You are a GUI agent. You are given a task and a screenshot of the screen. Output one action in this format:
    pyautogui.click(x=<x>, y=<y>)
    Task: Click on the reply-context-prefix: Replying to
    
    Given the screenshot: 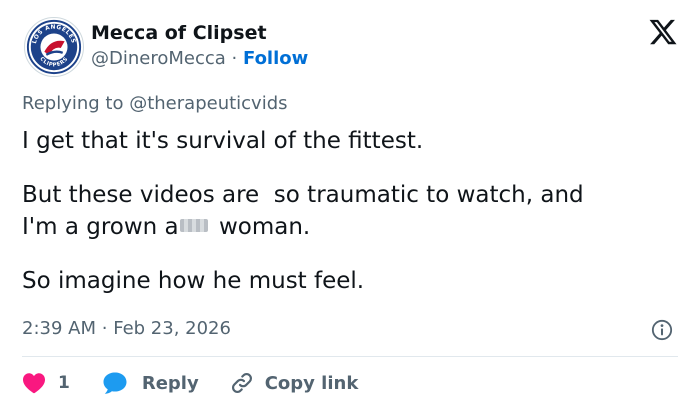 What is the action you would take?
    pyautogui.click(x=73, y=103)
    